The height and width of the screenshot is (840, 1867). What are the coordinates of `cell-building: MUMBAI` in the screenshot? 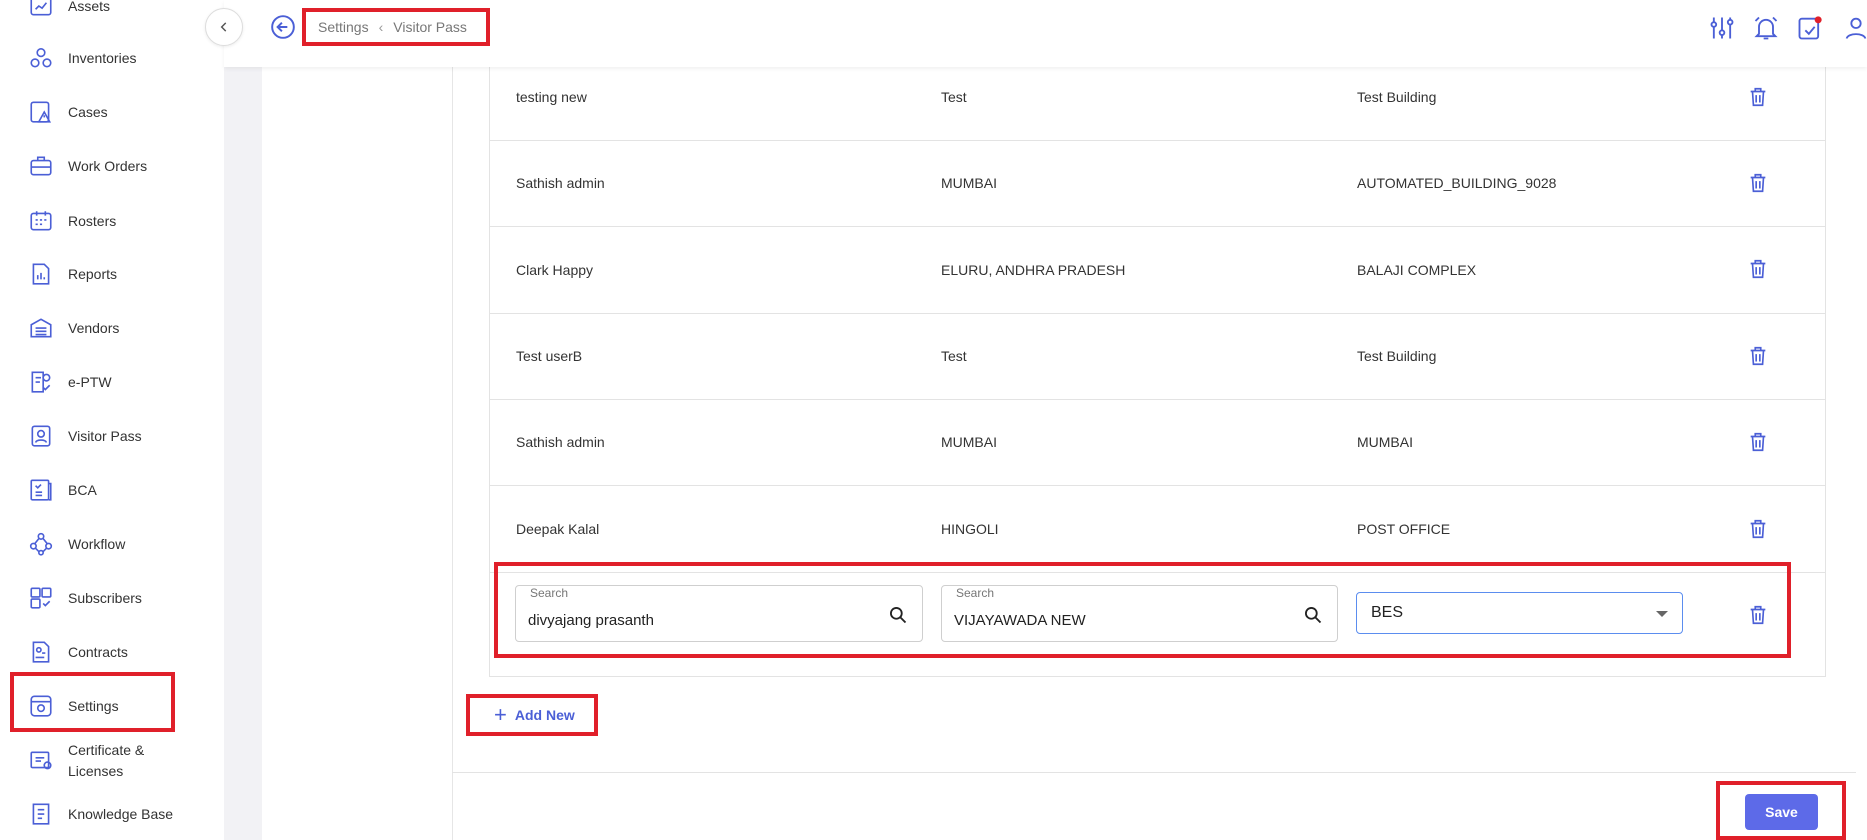 It's located at (1385, 442).